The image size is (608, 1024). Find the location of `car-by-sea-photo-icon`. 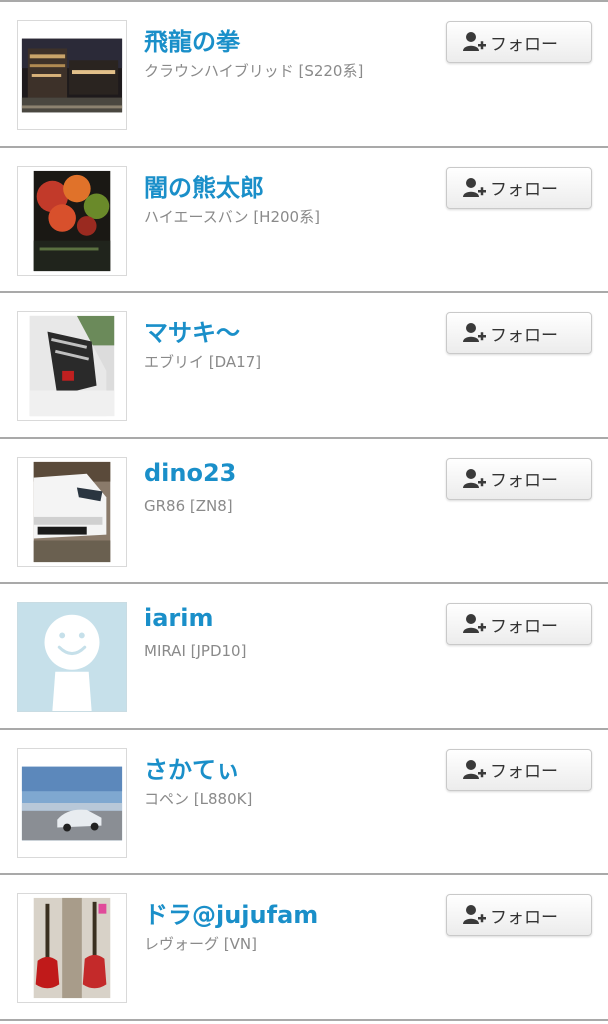

car-by-sea-photo-icon is located at coordinates (72, 802).